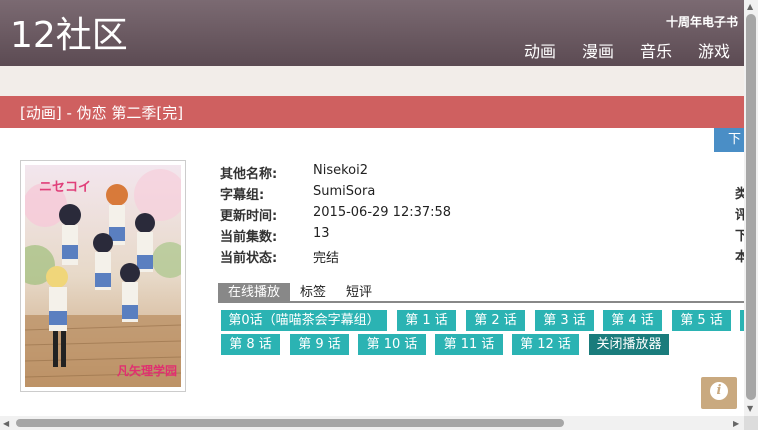 This screenshot has height=430, width=758. I want to click on episode-button: 第 10 话, so click(392, 344).